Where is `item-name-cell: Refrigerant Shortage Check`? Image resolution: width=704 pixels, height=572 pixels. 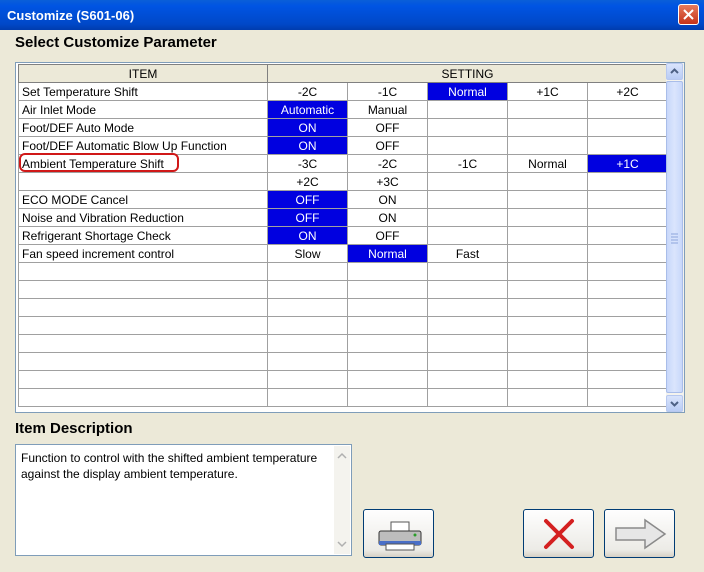
item-name-cell: Refrigerant Shortage Check is located at coordinates (143, 235).